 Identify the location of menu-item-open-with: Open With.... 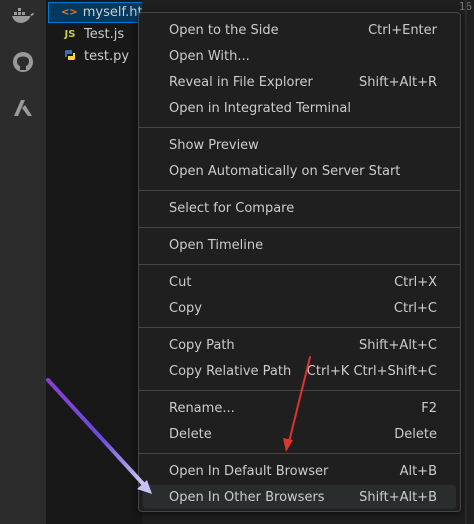
(299, 56).